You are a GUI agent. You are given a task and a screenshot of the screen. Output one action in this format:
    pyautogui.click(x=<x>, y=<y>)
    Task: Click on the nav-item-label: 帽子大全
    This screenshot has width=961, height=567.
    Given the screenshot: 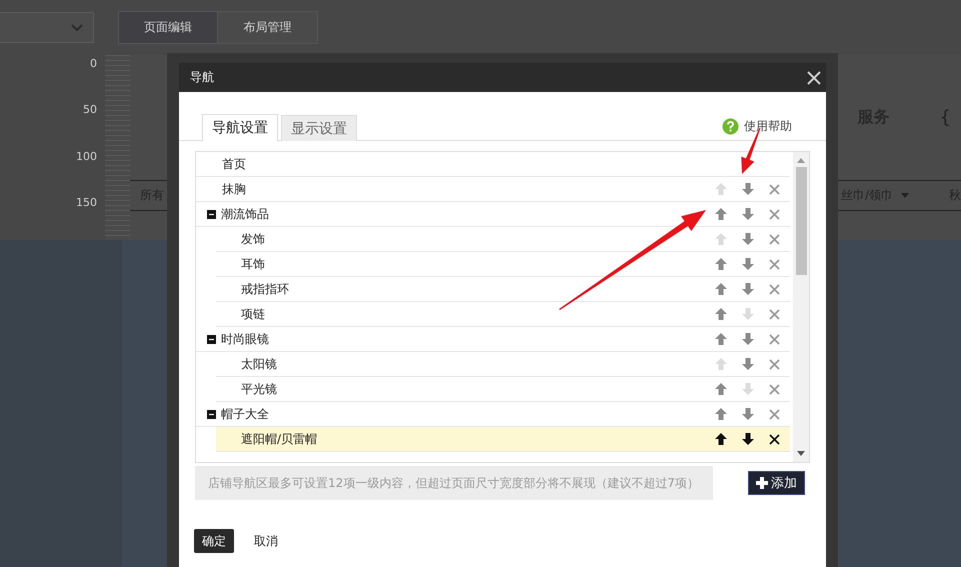 What is the action you would take?
    pyautogui.click(x=245, y=414)
    